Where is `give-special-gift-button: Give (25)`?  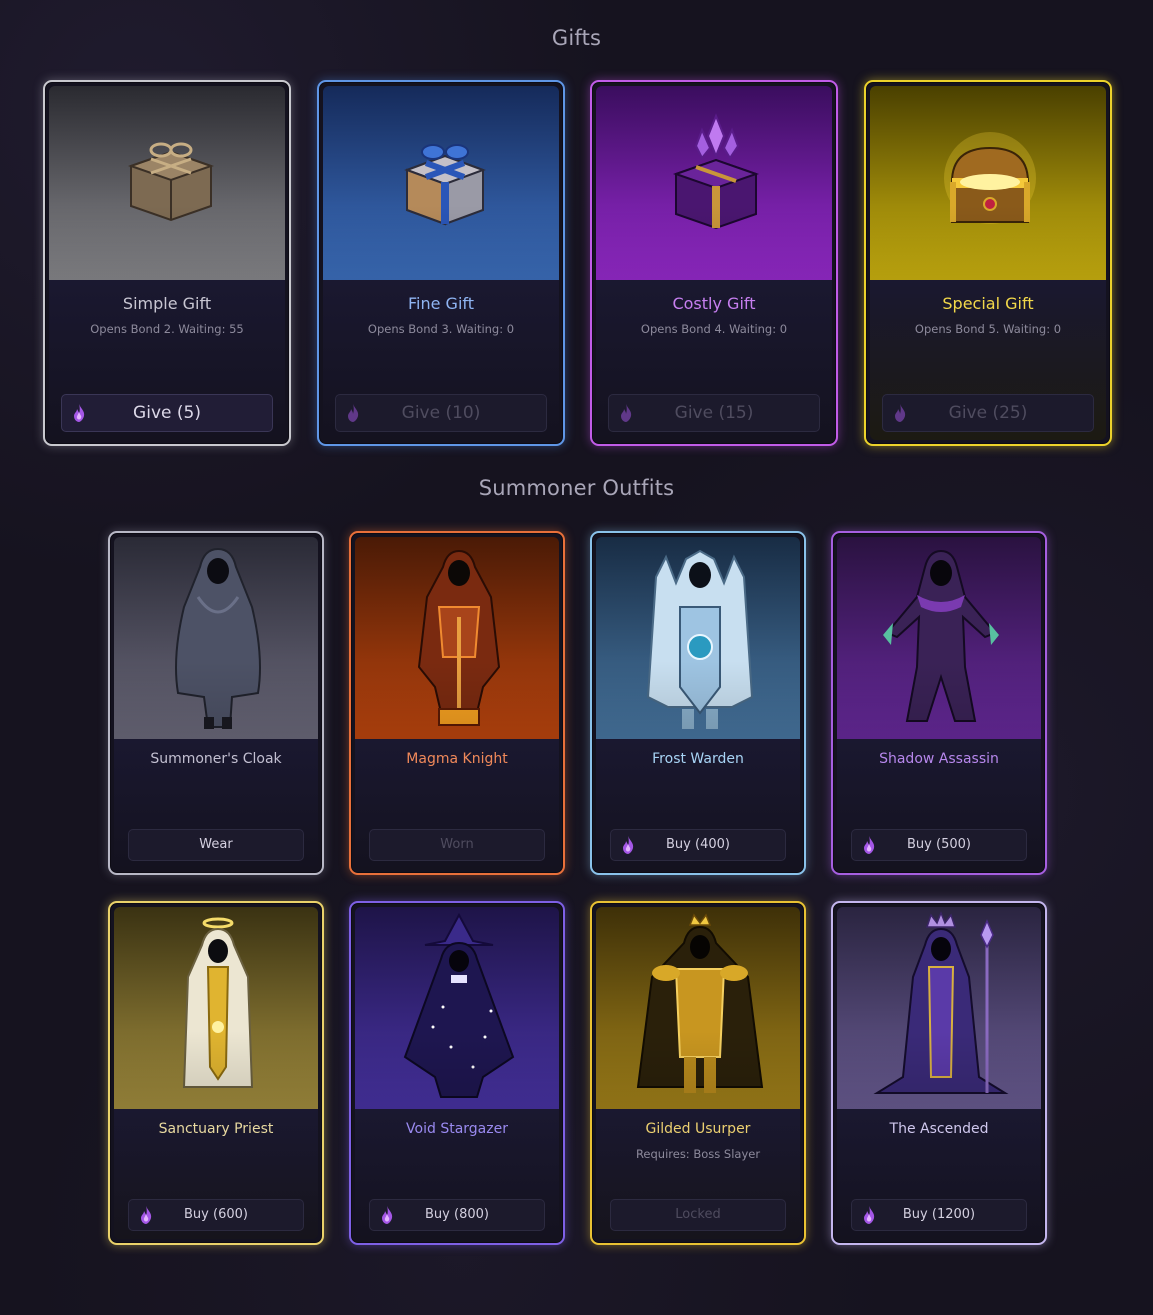 give-special-gift-button: Give (25) is located at coordinates (988, 413).